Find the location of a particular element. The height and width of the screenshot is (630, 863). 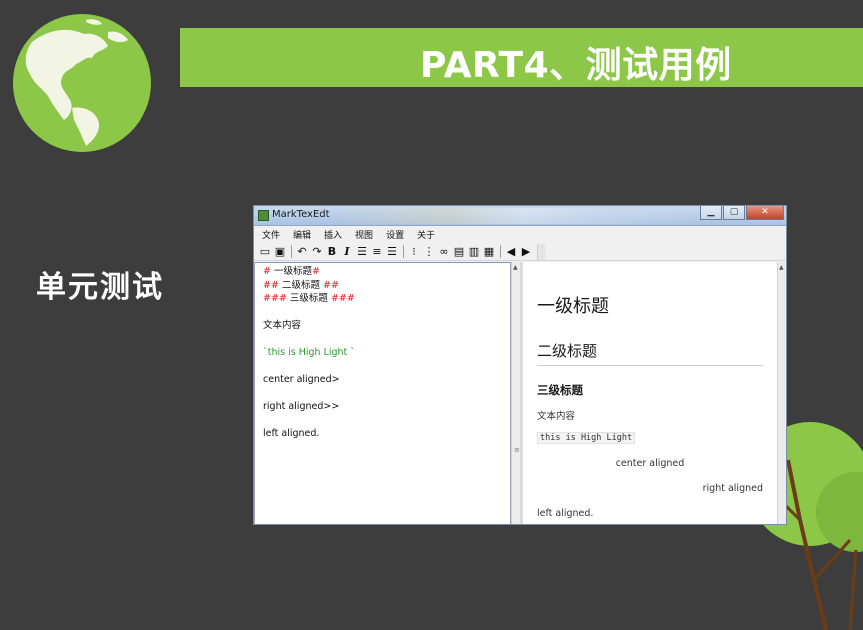

close-button: ✕ is located at coordinates (765, 213).